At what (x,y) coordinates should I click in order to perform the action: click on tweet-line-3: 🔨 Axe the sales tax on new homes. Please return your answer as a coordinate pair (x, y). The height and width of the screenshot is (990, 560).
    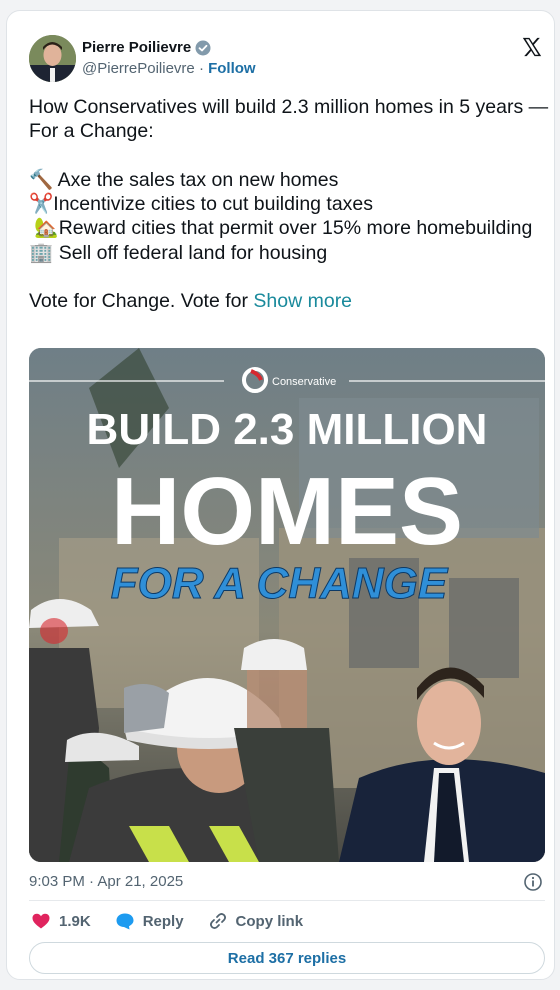
    Looking at the image, I should click on (184, 179).